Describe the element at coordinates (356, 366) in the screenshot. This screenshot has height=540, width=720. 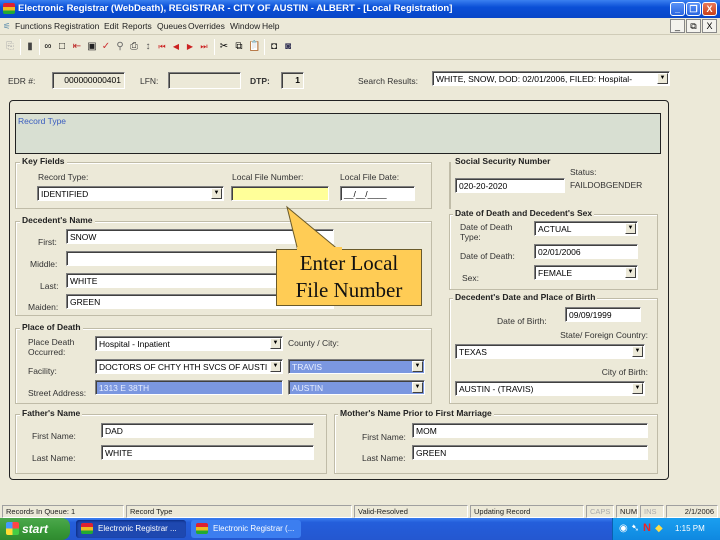
I see `county-dropdown: TRAVIS ▼` at that location.